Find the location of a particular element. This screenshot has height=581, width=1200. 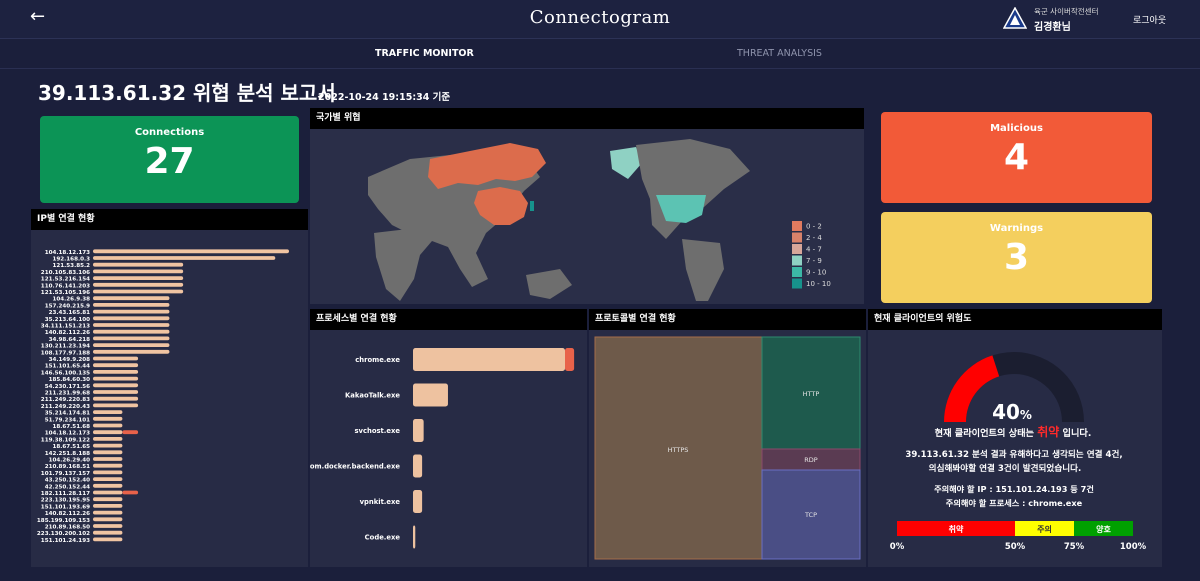

tab-threat-analysis: THREAT ANALYSIS is located at coordinates (779, 53).